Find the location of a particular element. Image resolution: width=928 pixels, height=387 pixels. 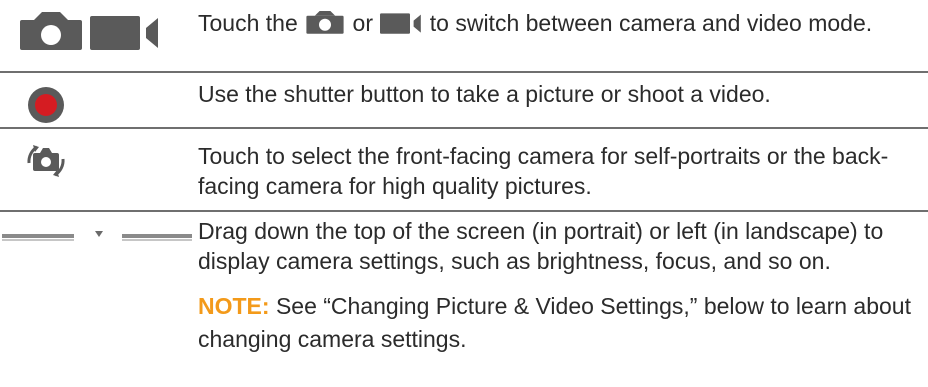

text-or: or is located at coordinates (362, 23).